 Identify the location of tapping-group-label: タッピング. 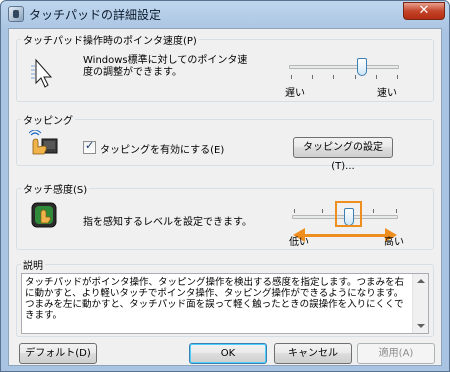
(48, 119).